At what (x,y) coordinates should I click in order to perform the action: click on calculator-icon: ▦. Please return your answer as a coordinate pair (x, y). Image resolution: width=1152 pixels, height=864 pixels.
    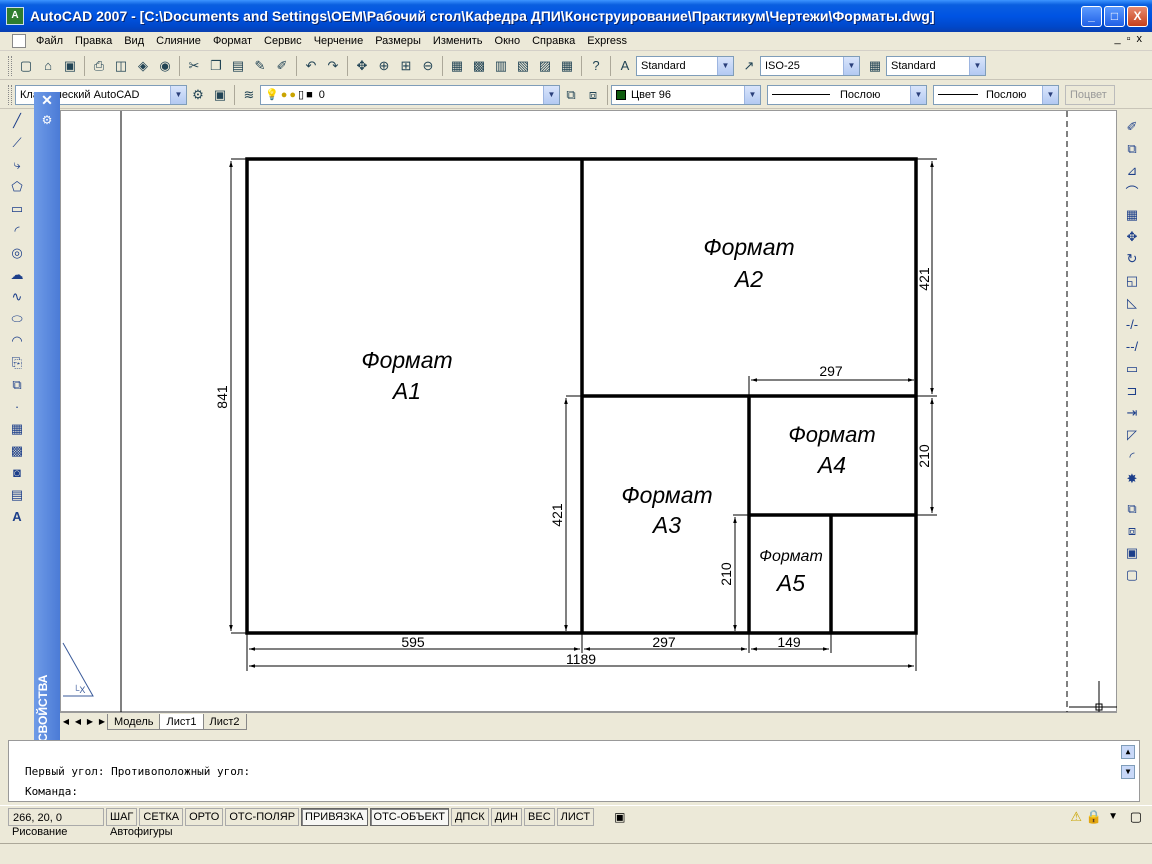
    Looking at the image, I should click on (567, 66).